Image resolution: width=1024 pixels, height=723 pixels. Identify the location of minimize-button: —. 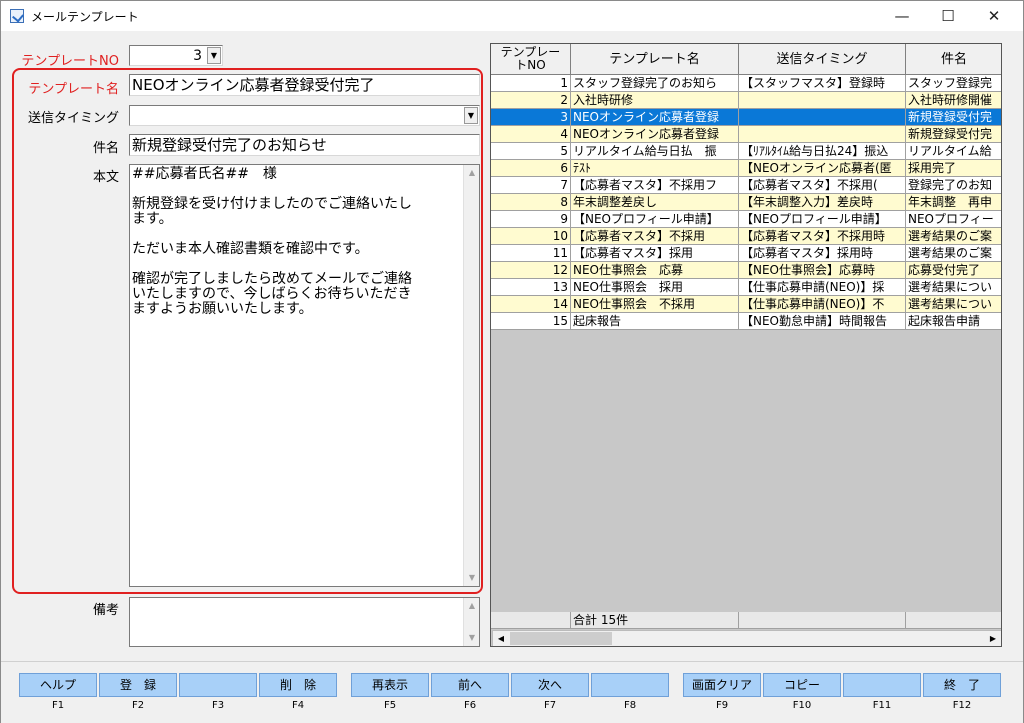
(902, 16).